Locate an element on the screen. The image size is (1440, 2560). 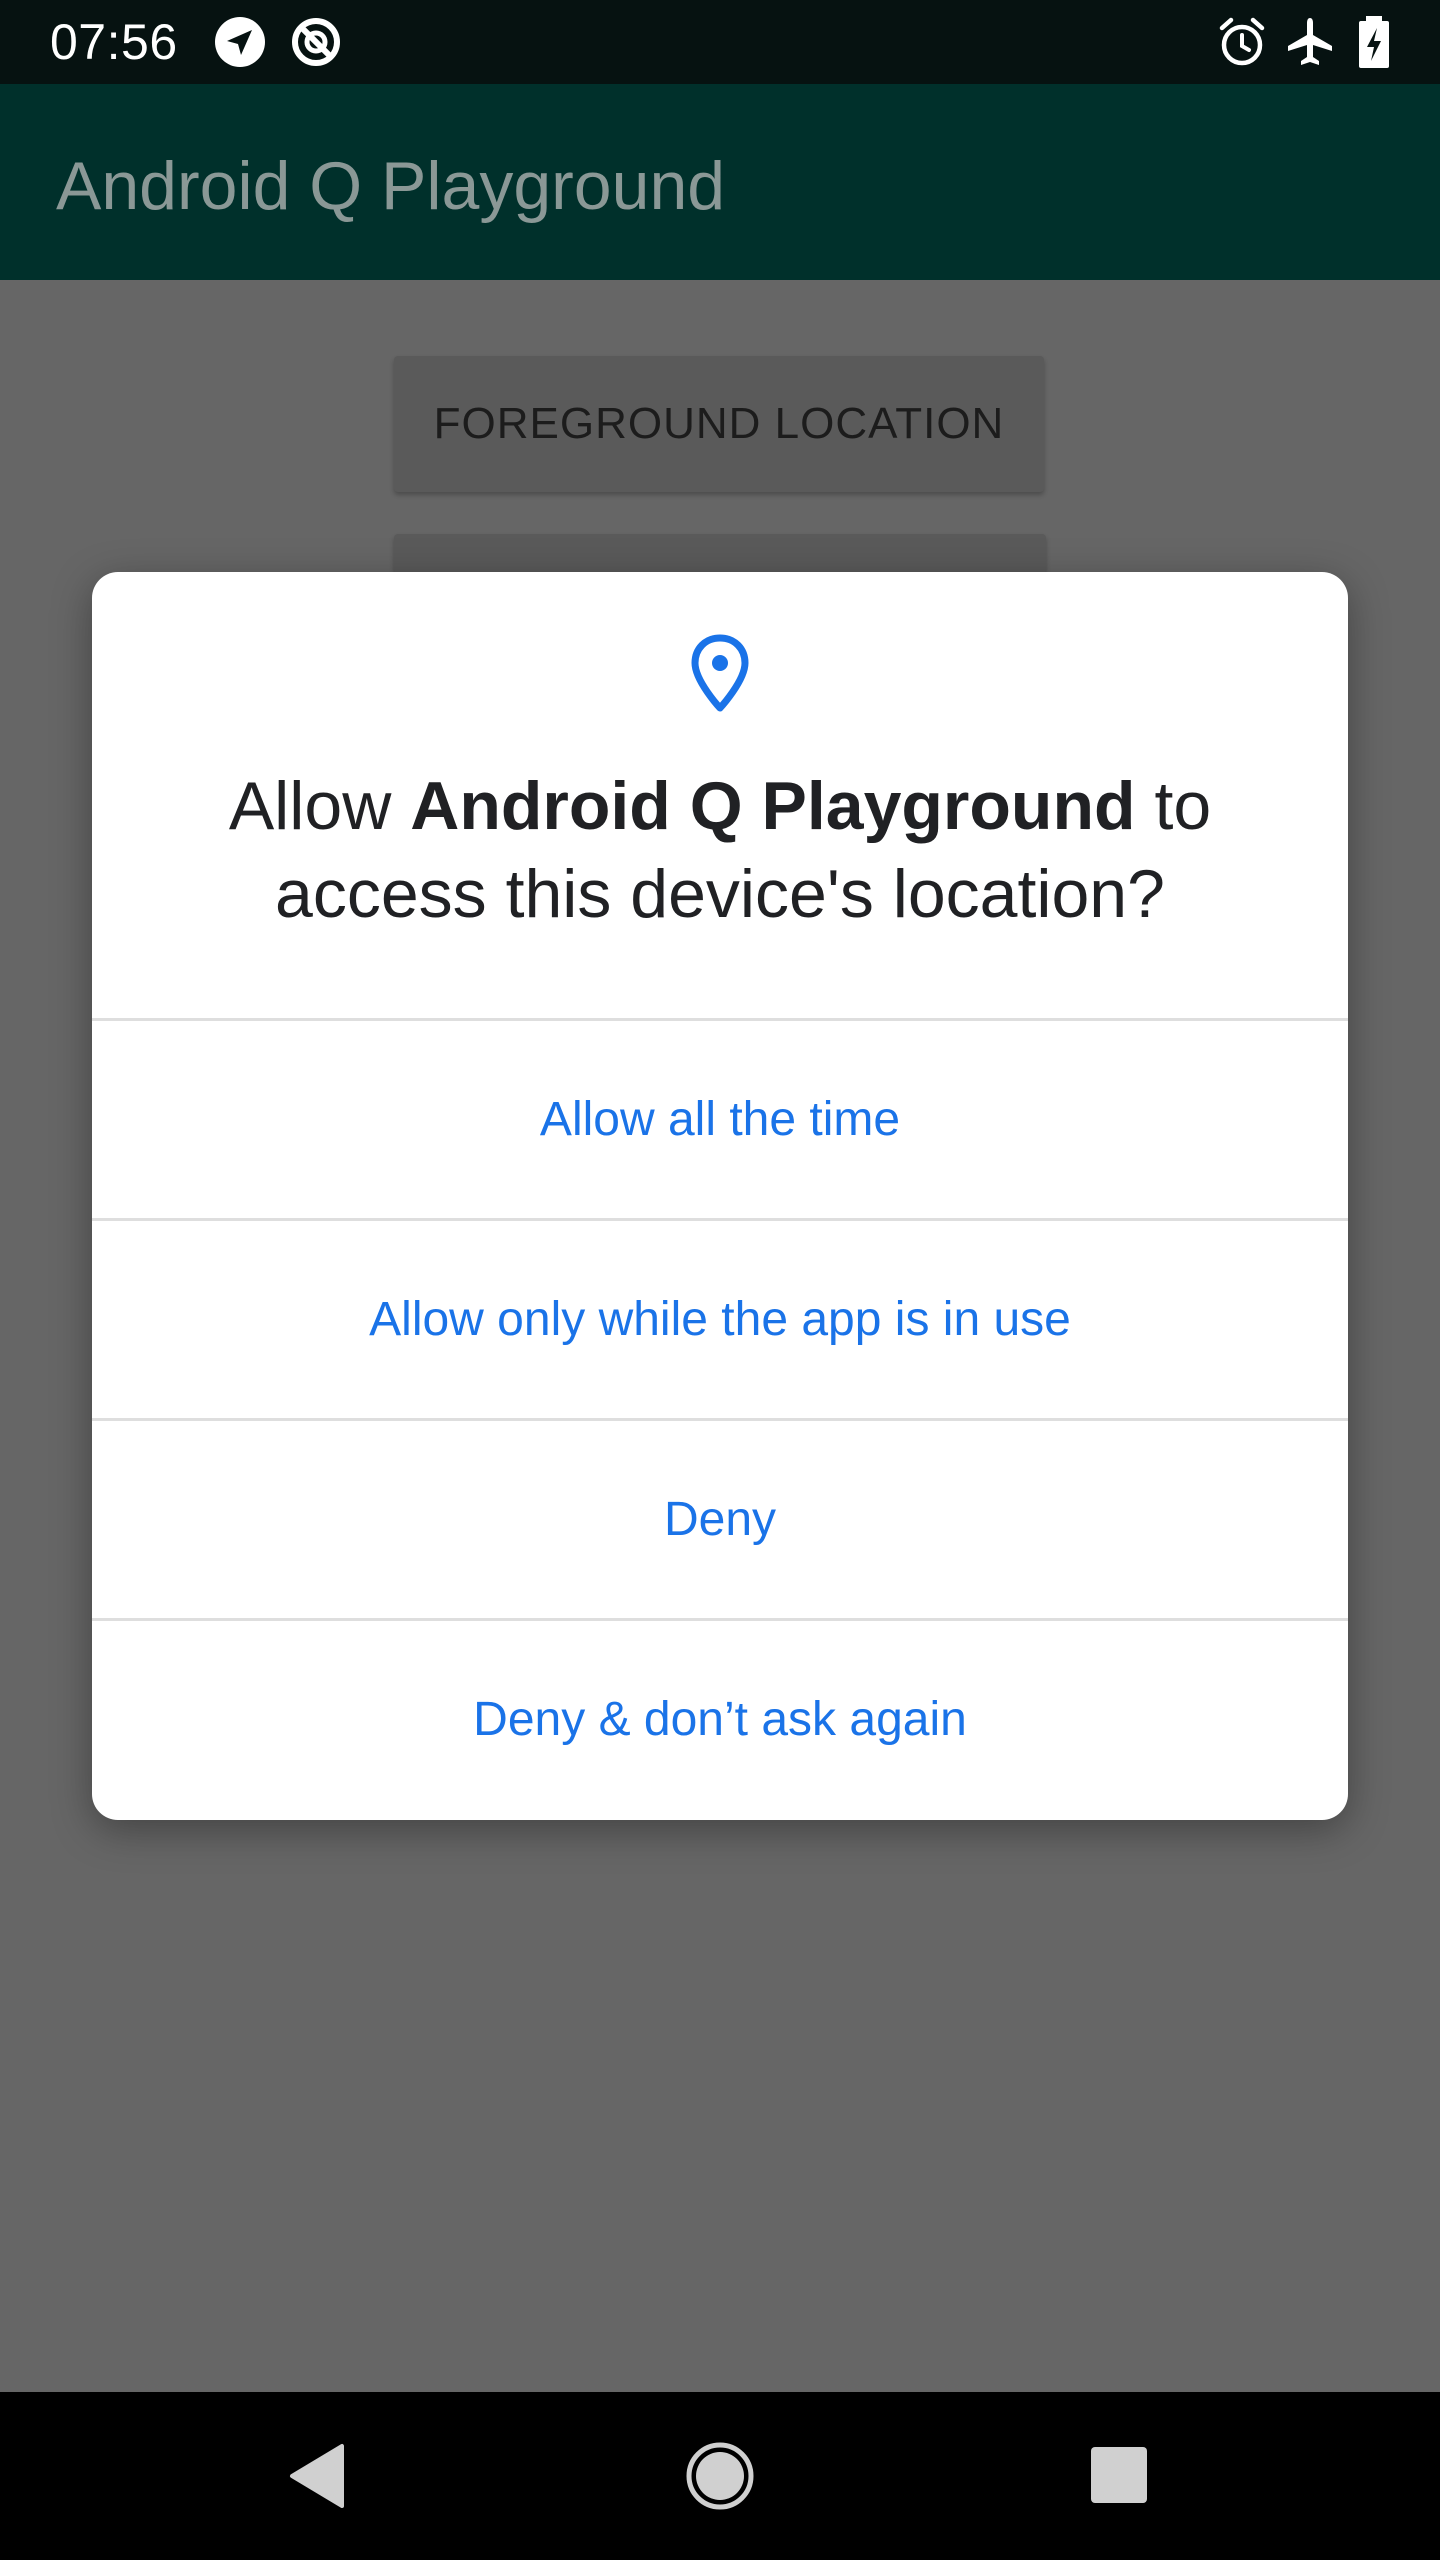
back-icon is located at coordinates (316, 2476).